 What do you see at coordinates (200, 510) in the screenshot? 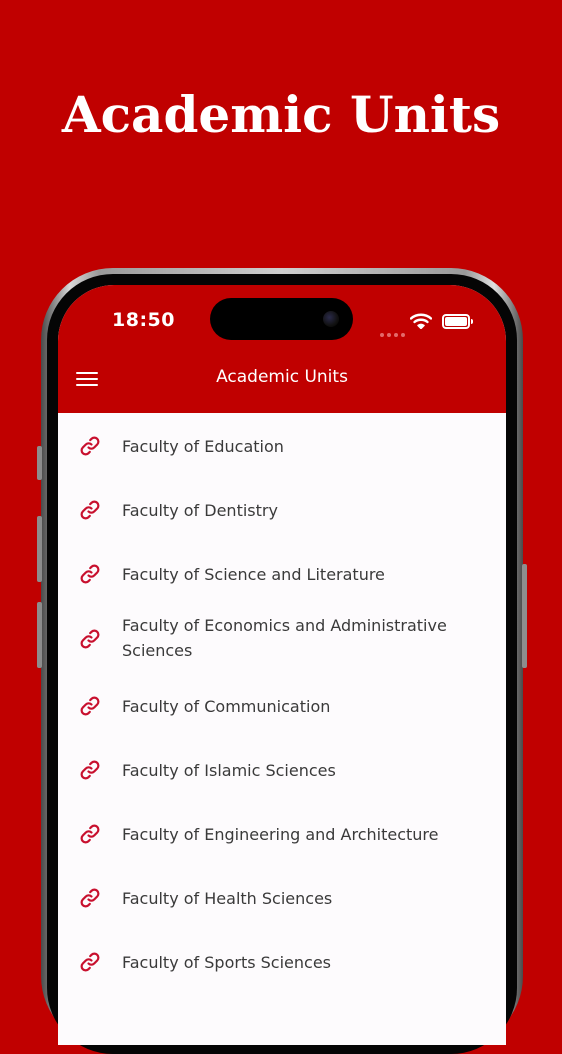
I see `list-item-label: Faculty of Dentistry` at bounding box center [200, 510].